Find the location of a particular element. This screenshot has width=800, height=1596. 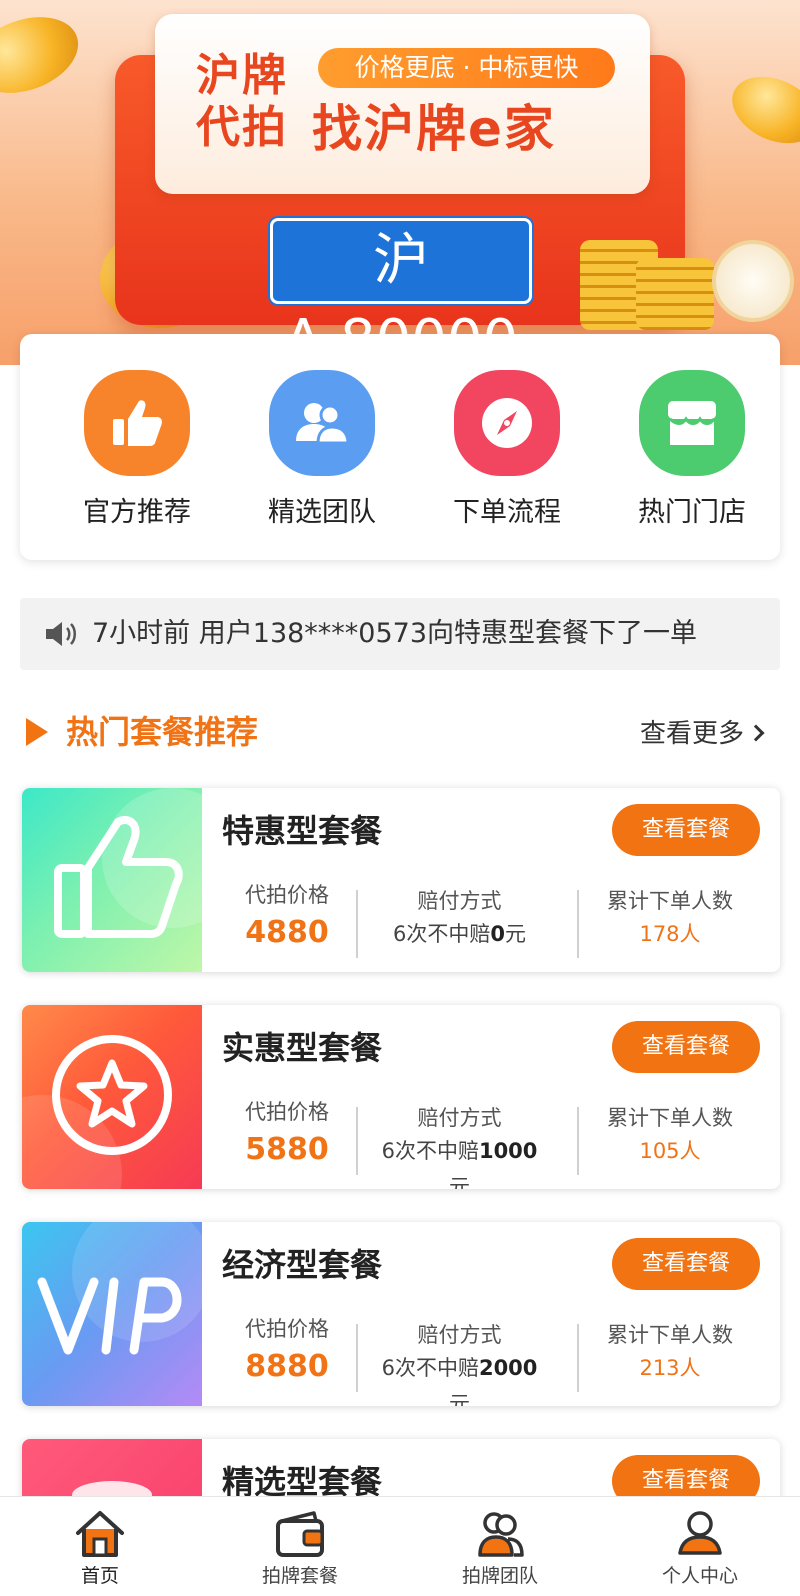

notice-text: 7小时前 用户138****0573向特惠型套餐下了一单 is located at coordinates (395, 633).